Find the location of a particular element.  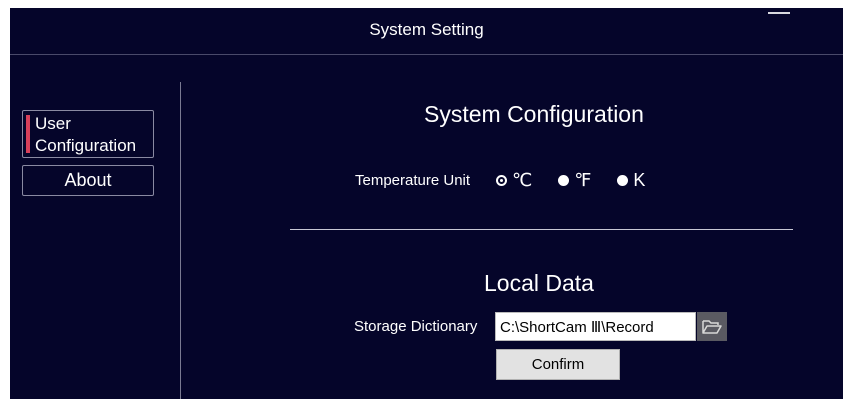

section-divider is located at coordinates (541, 229).